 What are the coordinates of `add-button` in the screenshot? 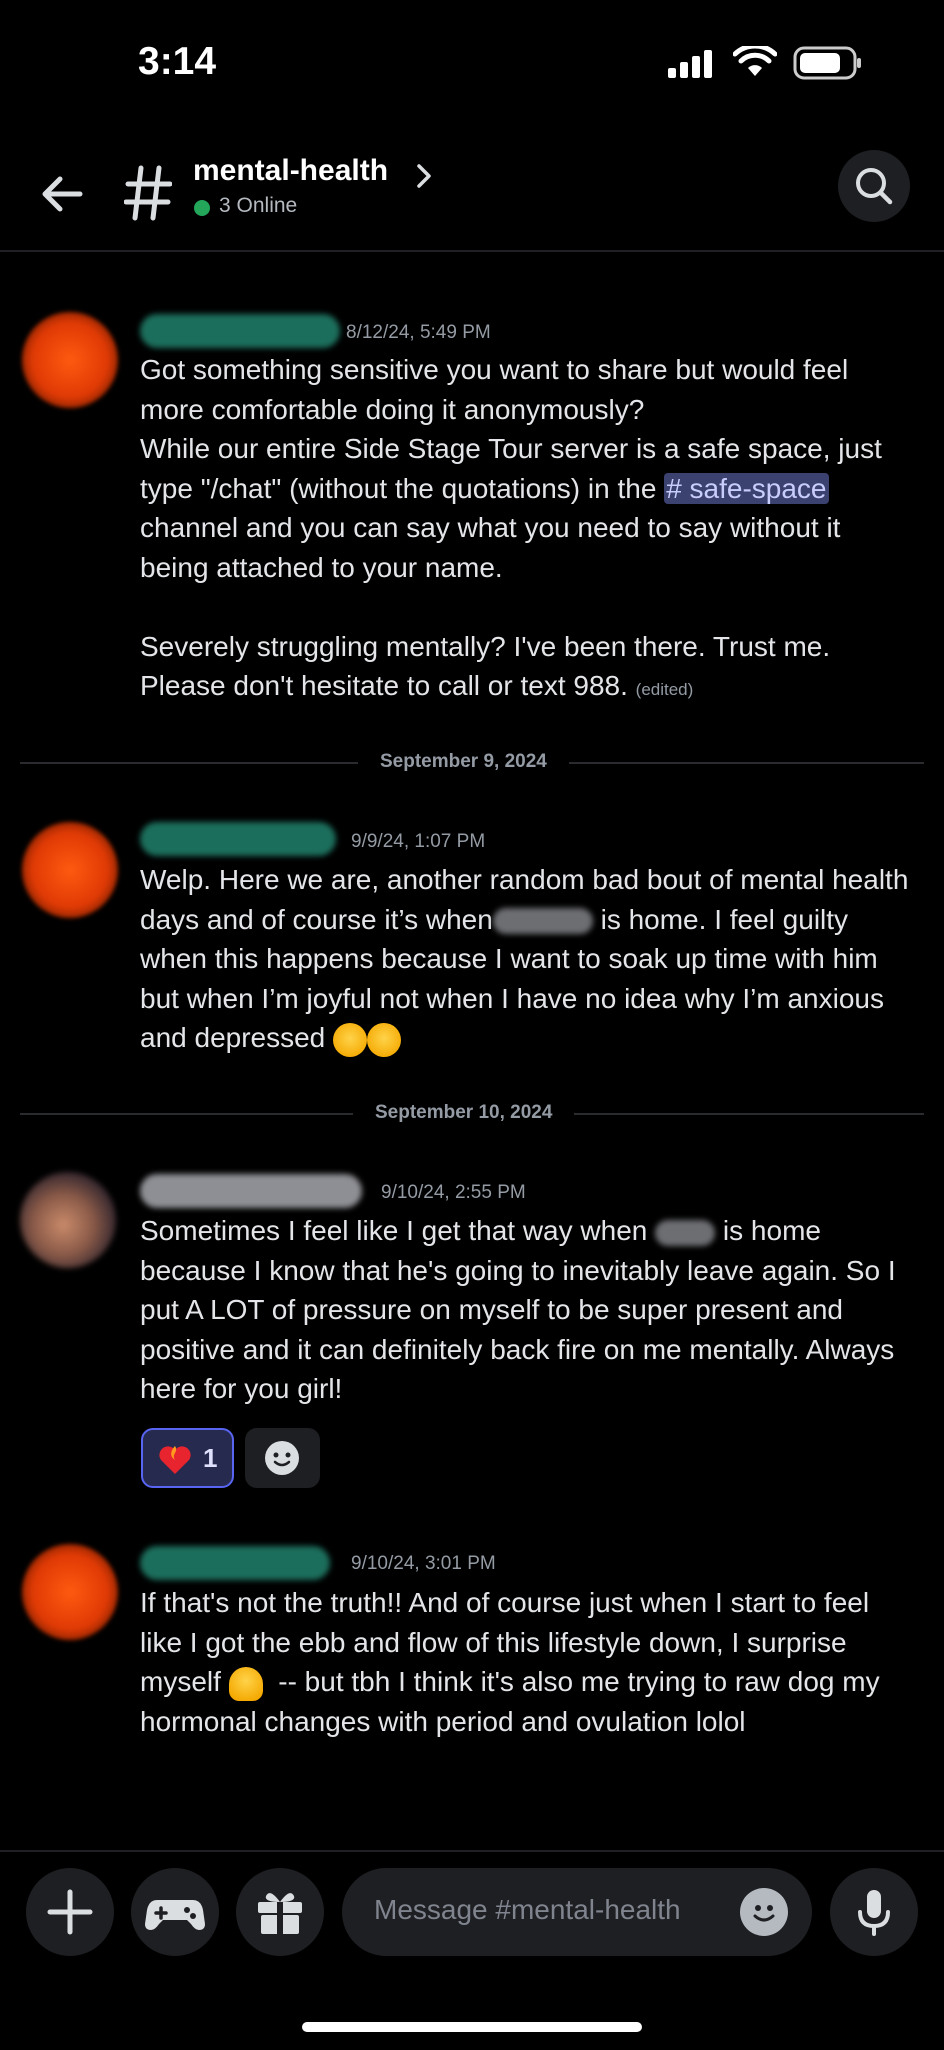 It's located at (70, 1912).